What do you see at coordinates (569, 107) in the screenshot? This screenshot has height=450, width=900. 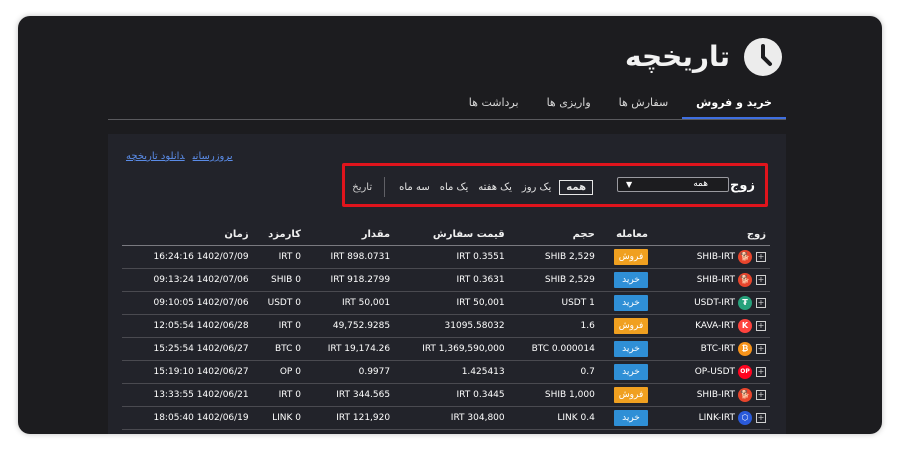 I see `tab-deposits: واریزی ها` at bounding box center [569, 107].